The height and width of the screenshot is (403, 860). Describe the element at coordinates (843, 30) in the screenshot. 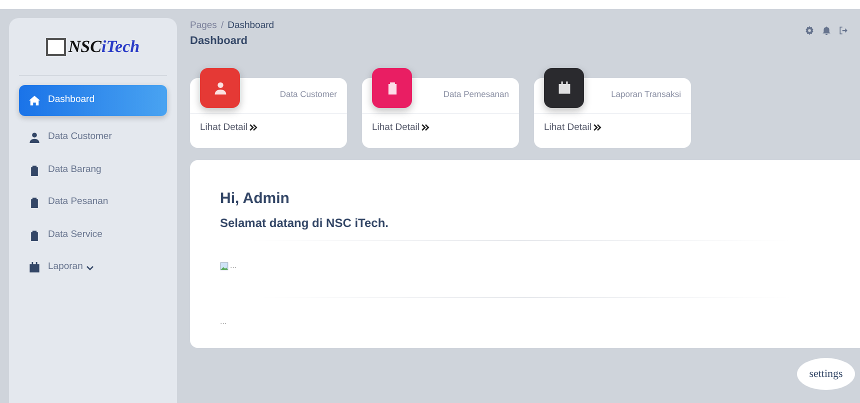

I see `logout-icon` at that location.